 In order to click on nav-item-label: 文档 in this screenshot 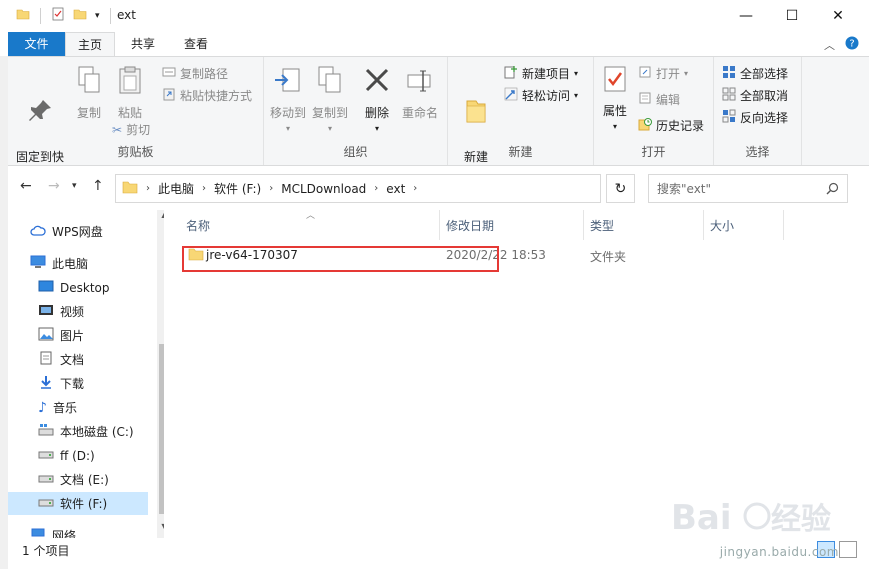, I will do `click(72, 360)`.